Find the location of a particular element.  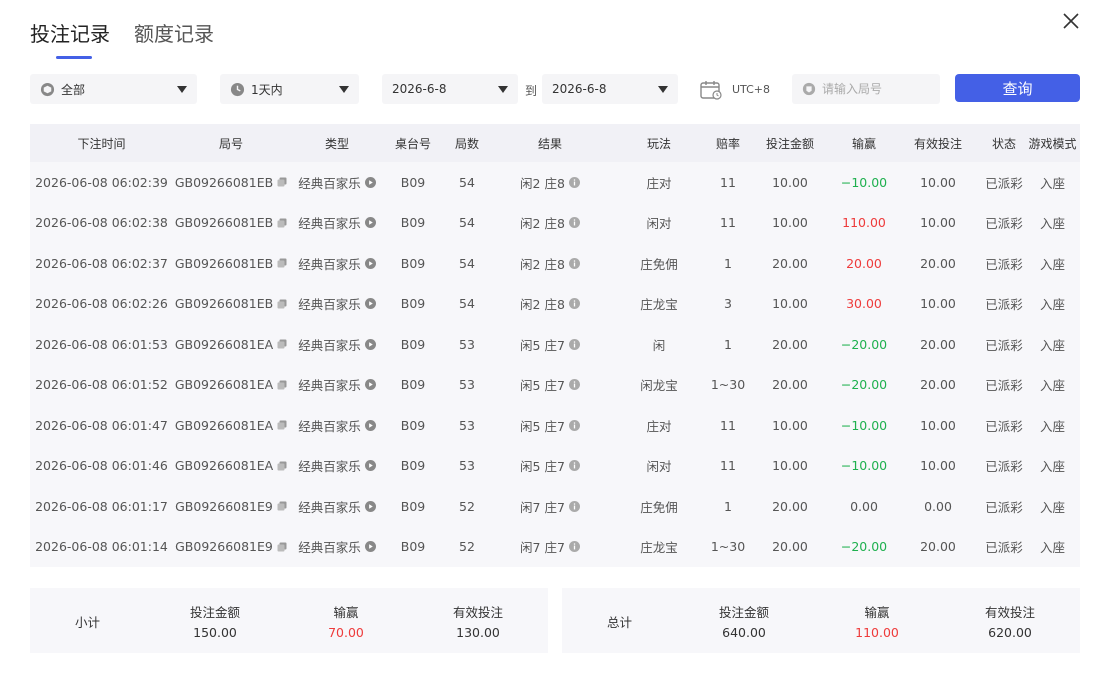

query-button: 查询 is located at coordinates (1017, 88).